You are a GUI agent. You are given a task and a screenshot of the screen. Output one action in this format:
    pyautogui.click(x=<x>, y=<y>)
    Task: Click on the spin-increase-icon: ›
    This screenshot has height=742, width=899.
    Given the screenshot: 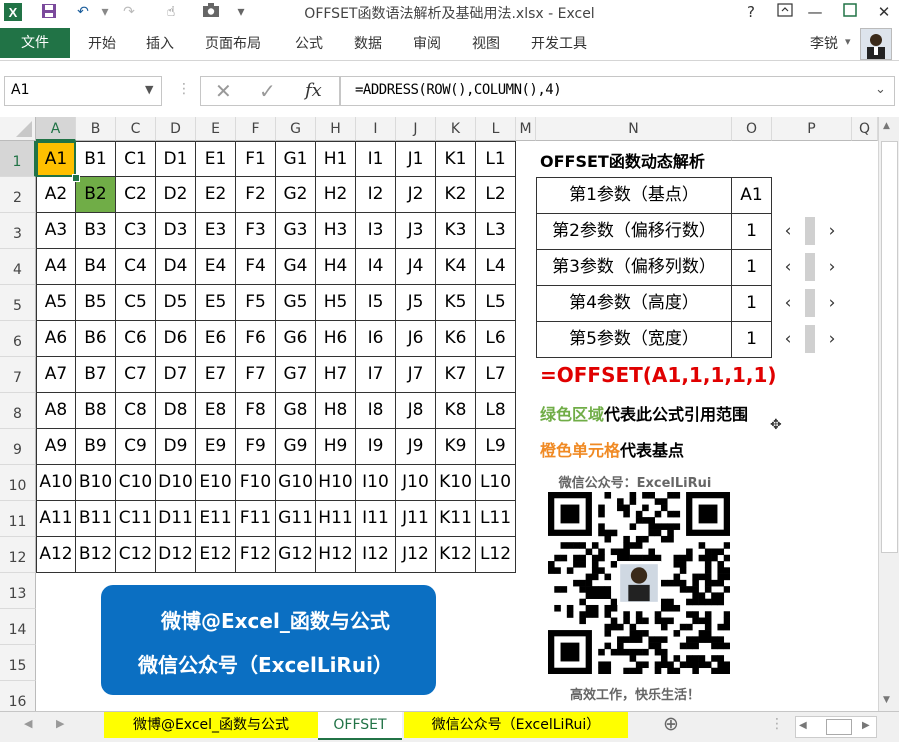 What is the action you would take?
    pyautogui.click(x=832, y=231)
    